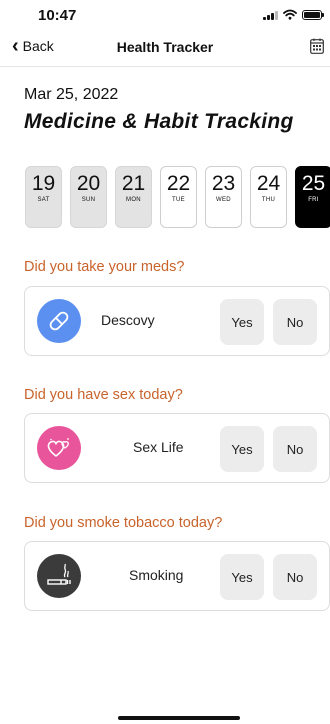 The image size is (330, 724). What do you see at coordinates (313, 200) in the screenshot?
I see `day-weekday: FRI` at bounding box center [313, 200].